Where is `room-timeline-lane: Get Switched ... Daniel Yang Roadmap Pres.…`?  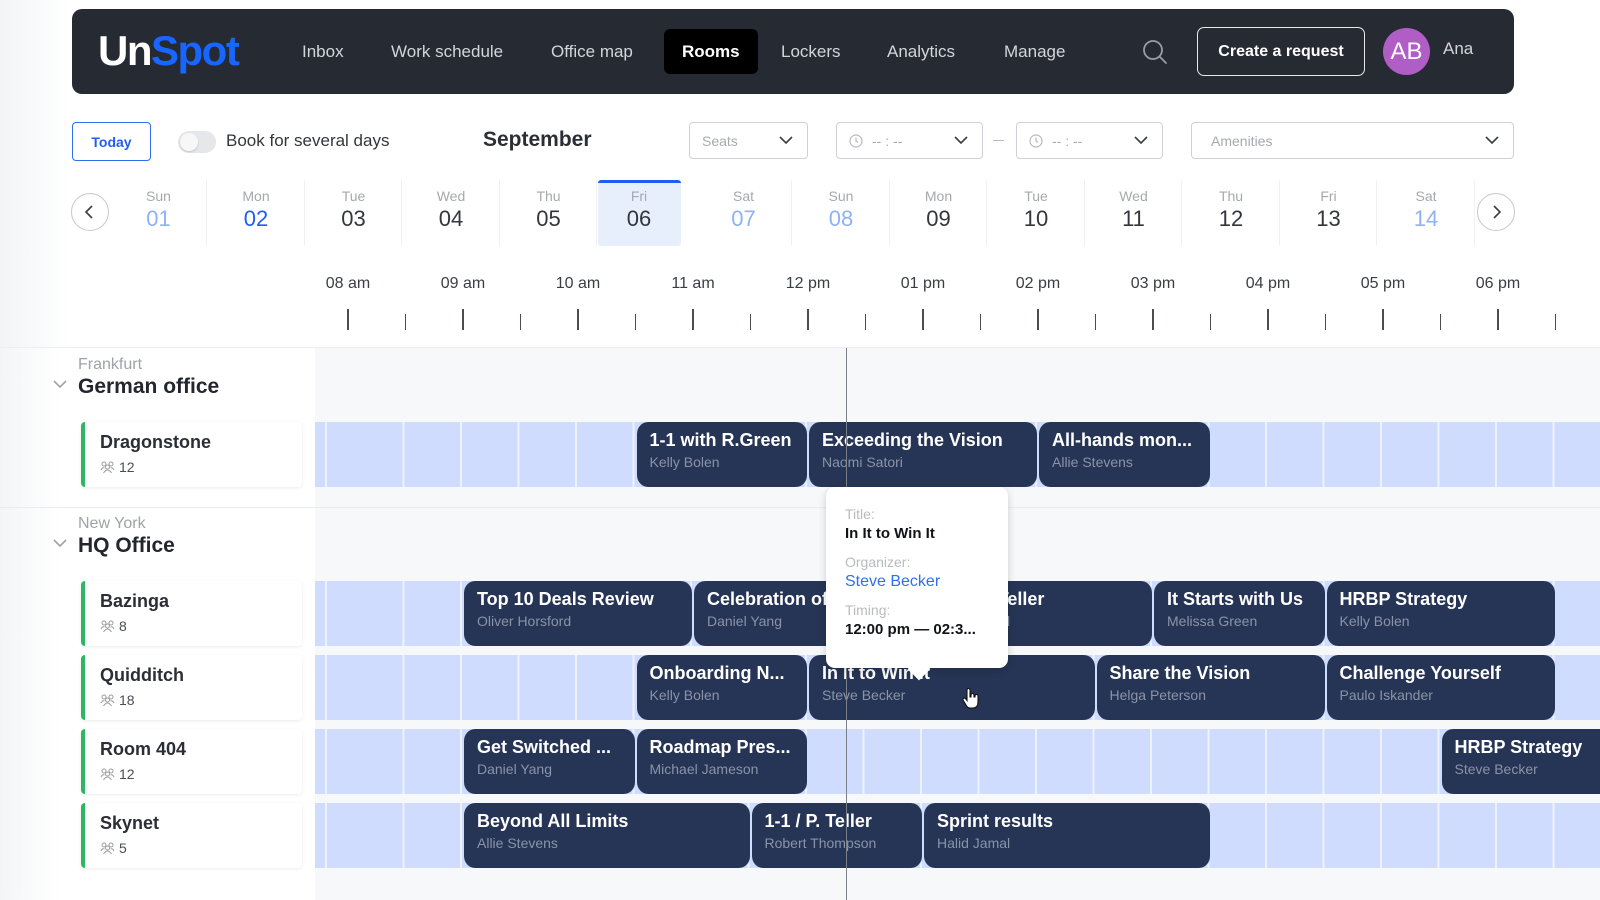 room-timeline-lane: Get Switched ... Daniel Yang Roadmap Pres.… is located at coordinates (957, 761).